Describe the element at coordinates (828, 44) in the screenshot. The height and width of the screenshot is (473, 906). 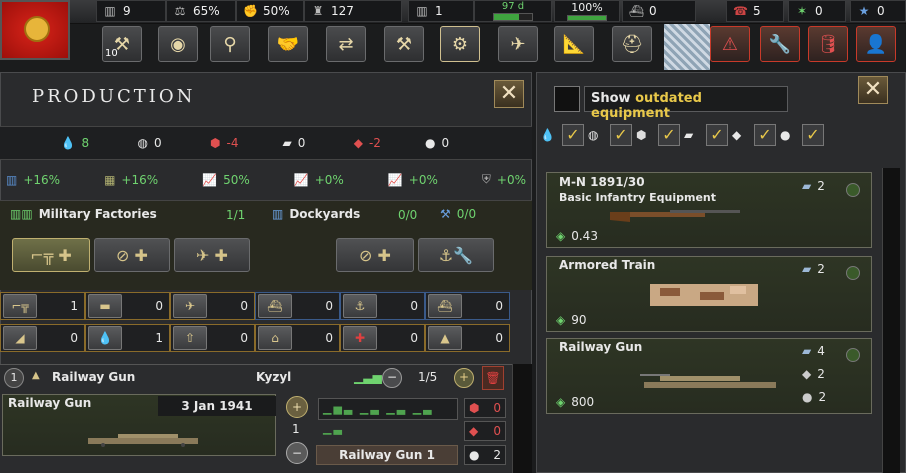
I see `alert-oil-button: 🛢` at that location.